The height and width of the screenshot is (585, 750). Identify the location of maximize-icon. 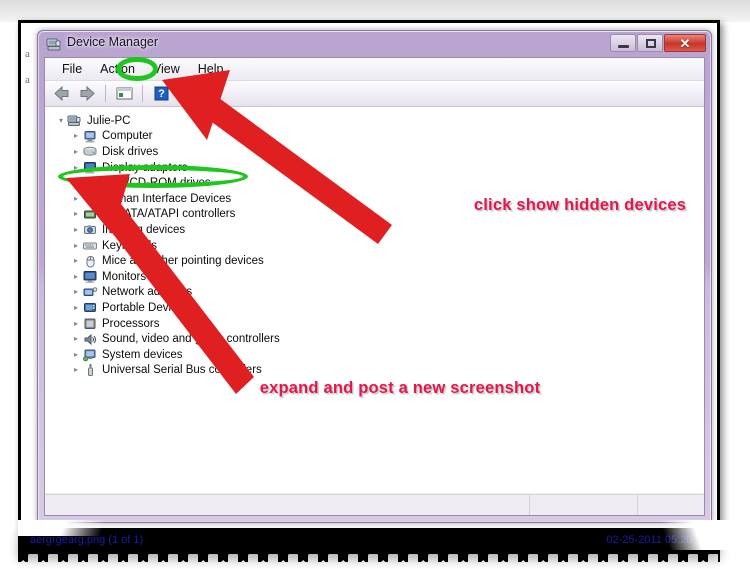
(651, 43).